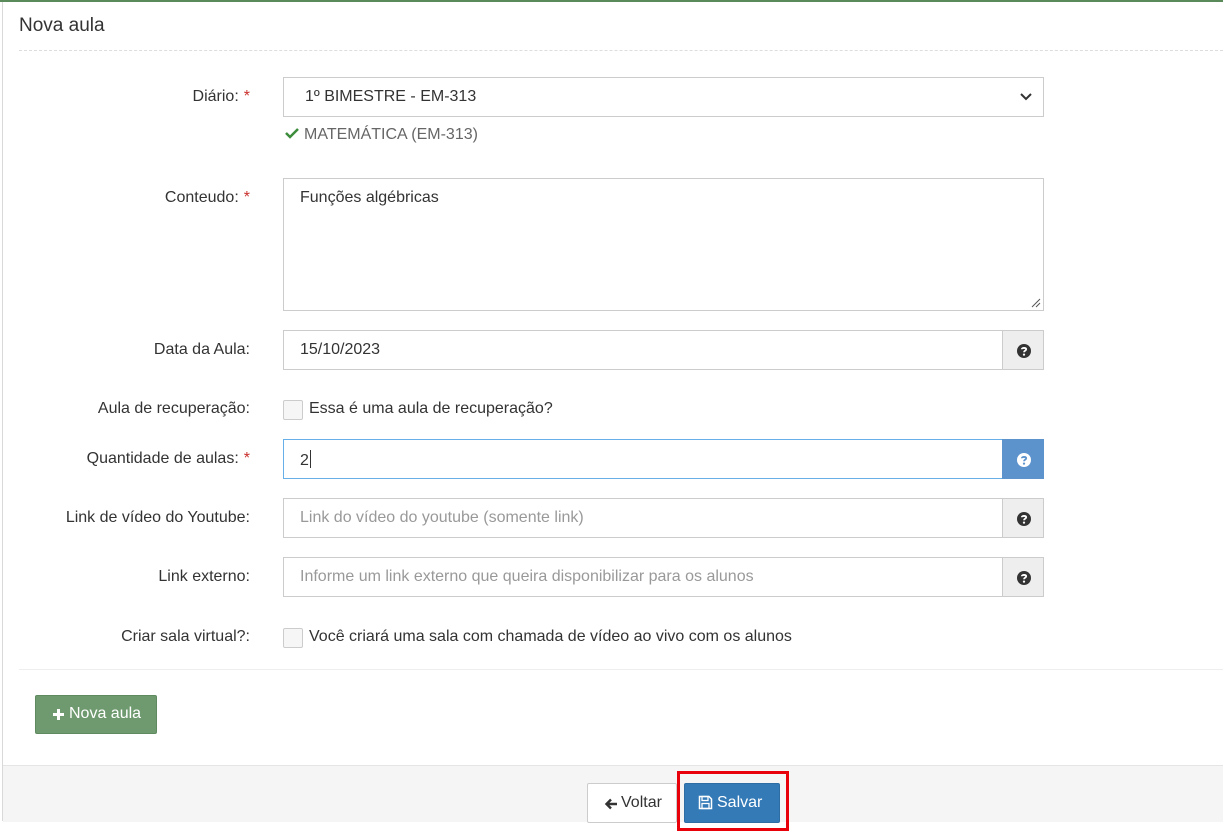  What do you see at coordinates (157, 517) in the screenshot?
I see `youtube-label: Link de vídeo do Youtube:` at bounding box center [157, 517].